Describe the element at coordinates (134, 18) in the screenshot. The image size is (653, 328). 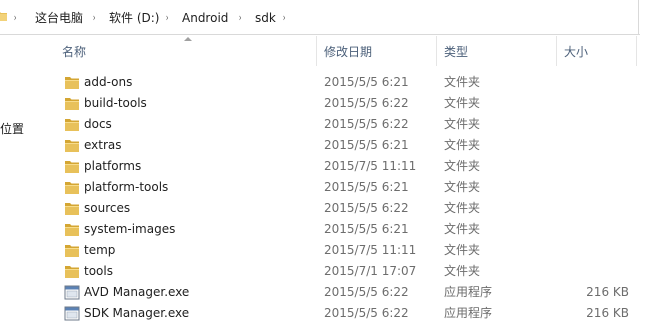
I see `breadcrumb-drive-d: 软件 (D:)` at that location.